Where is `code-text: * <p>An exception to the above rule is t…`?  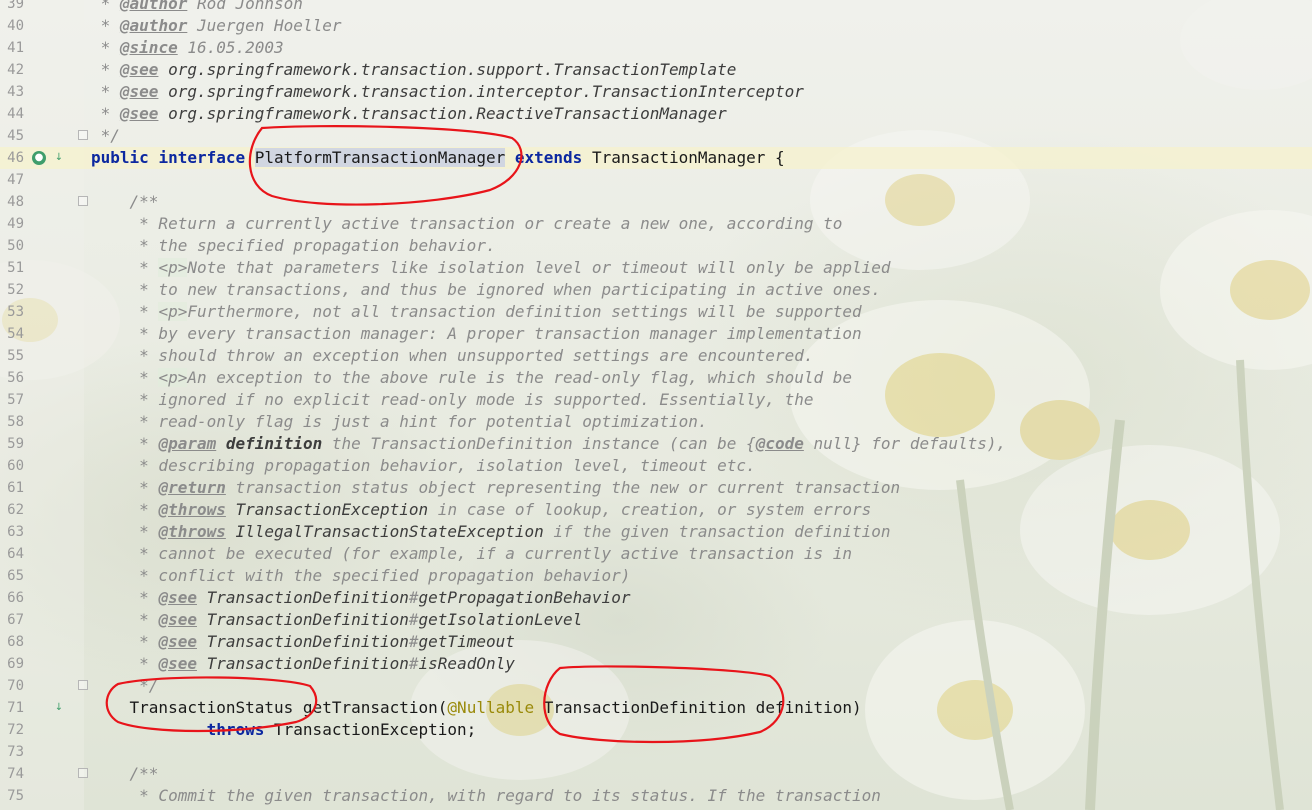 code-text: * <p>An exception to the above rule is t… is located at coordinates (471, 378).